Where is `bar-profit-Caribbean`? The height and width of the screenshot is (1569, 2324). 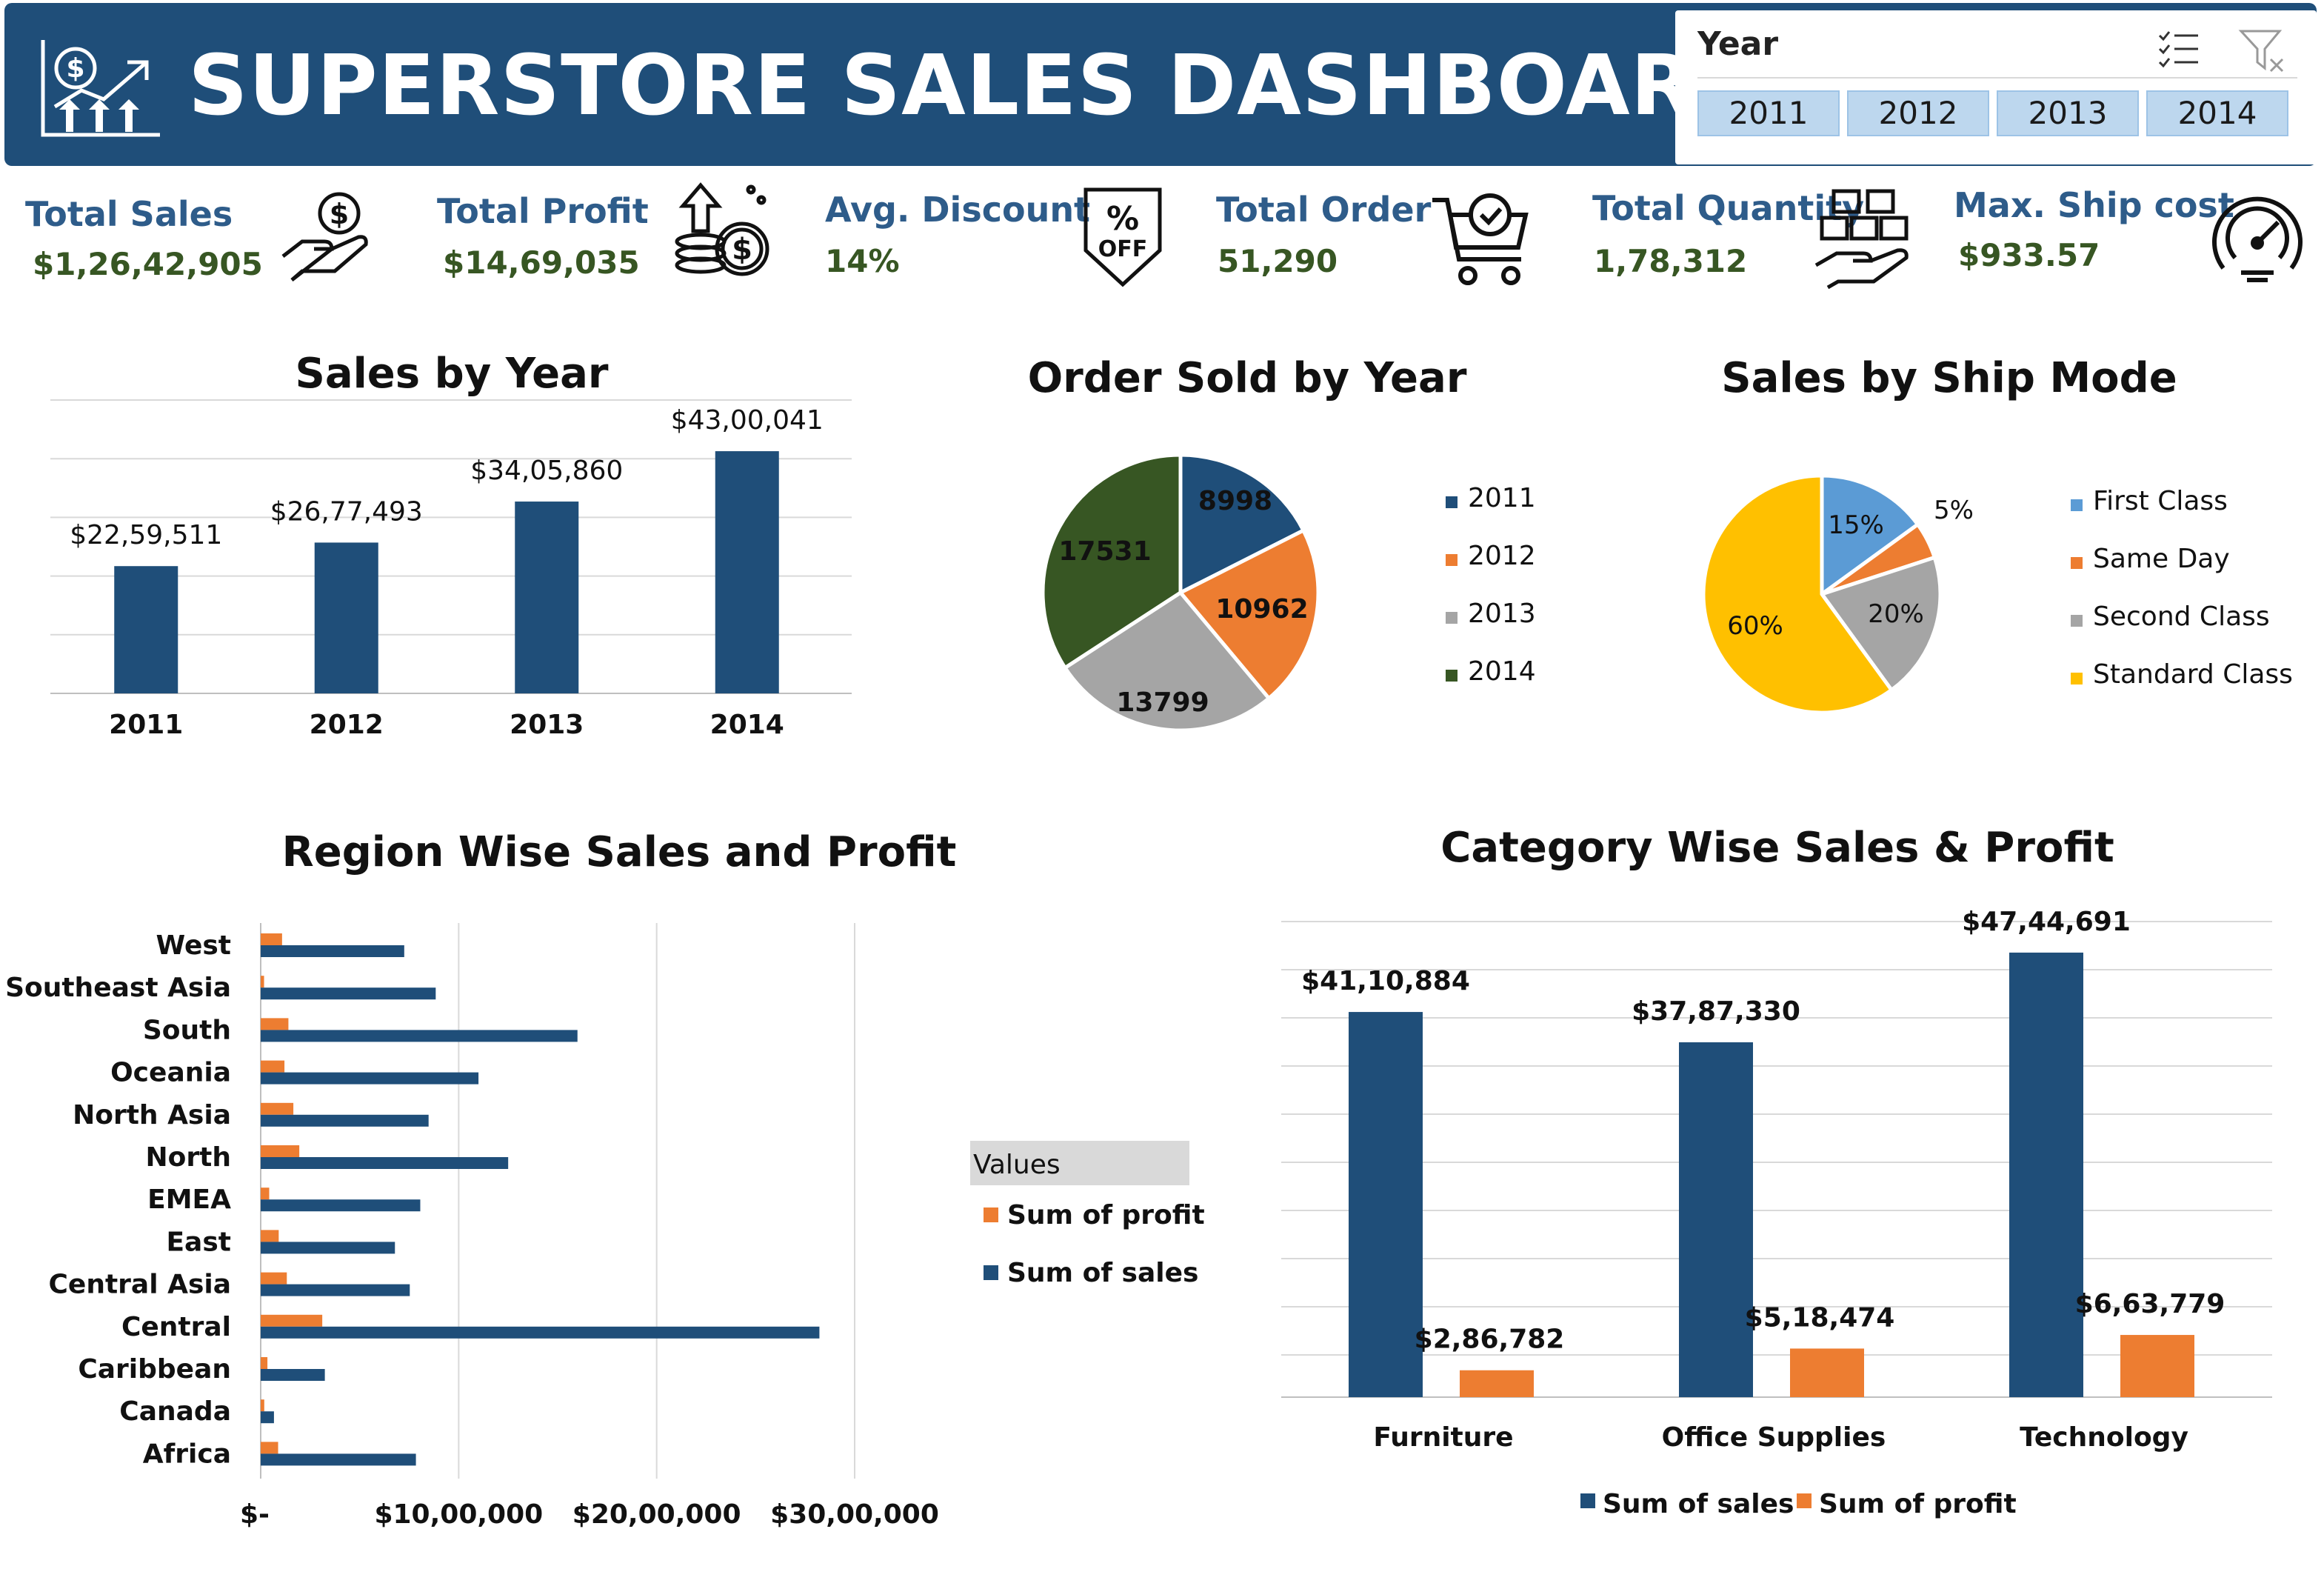
bar-profit-Caribbean is located at coordinates (264, 1363).